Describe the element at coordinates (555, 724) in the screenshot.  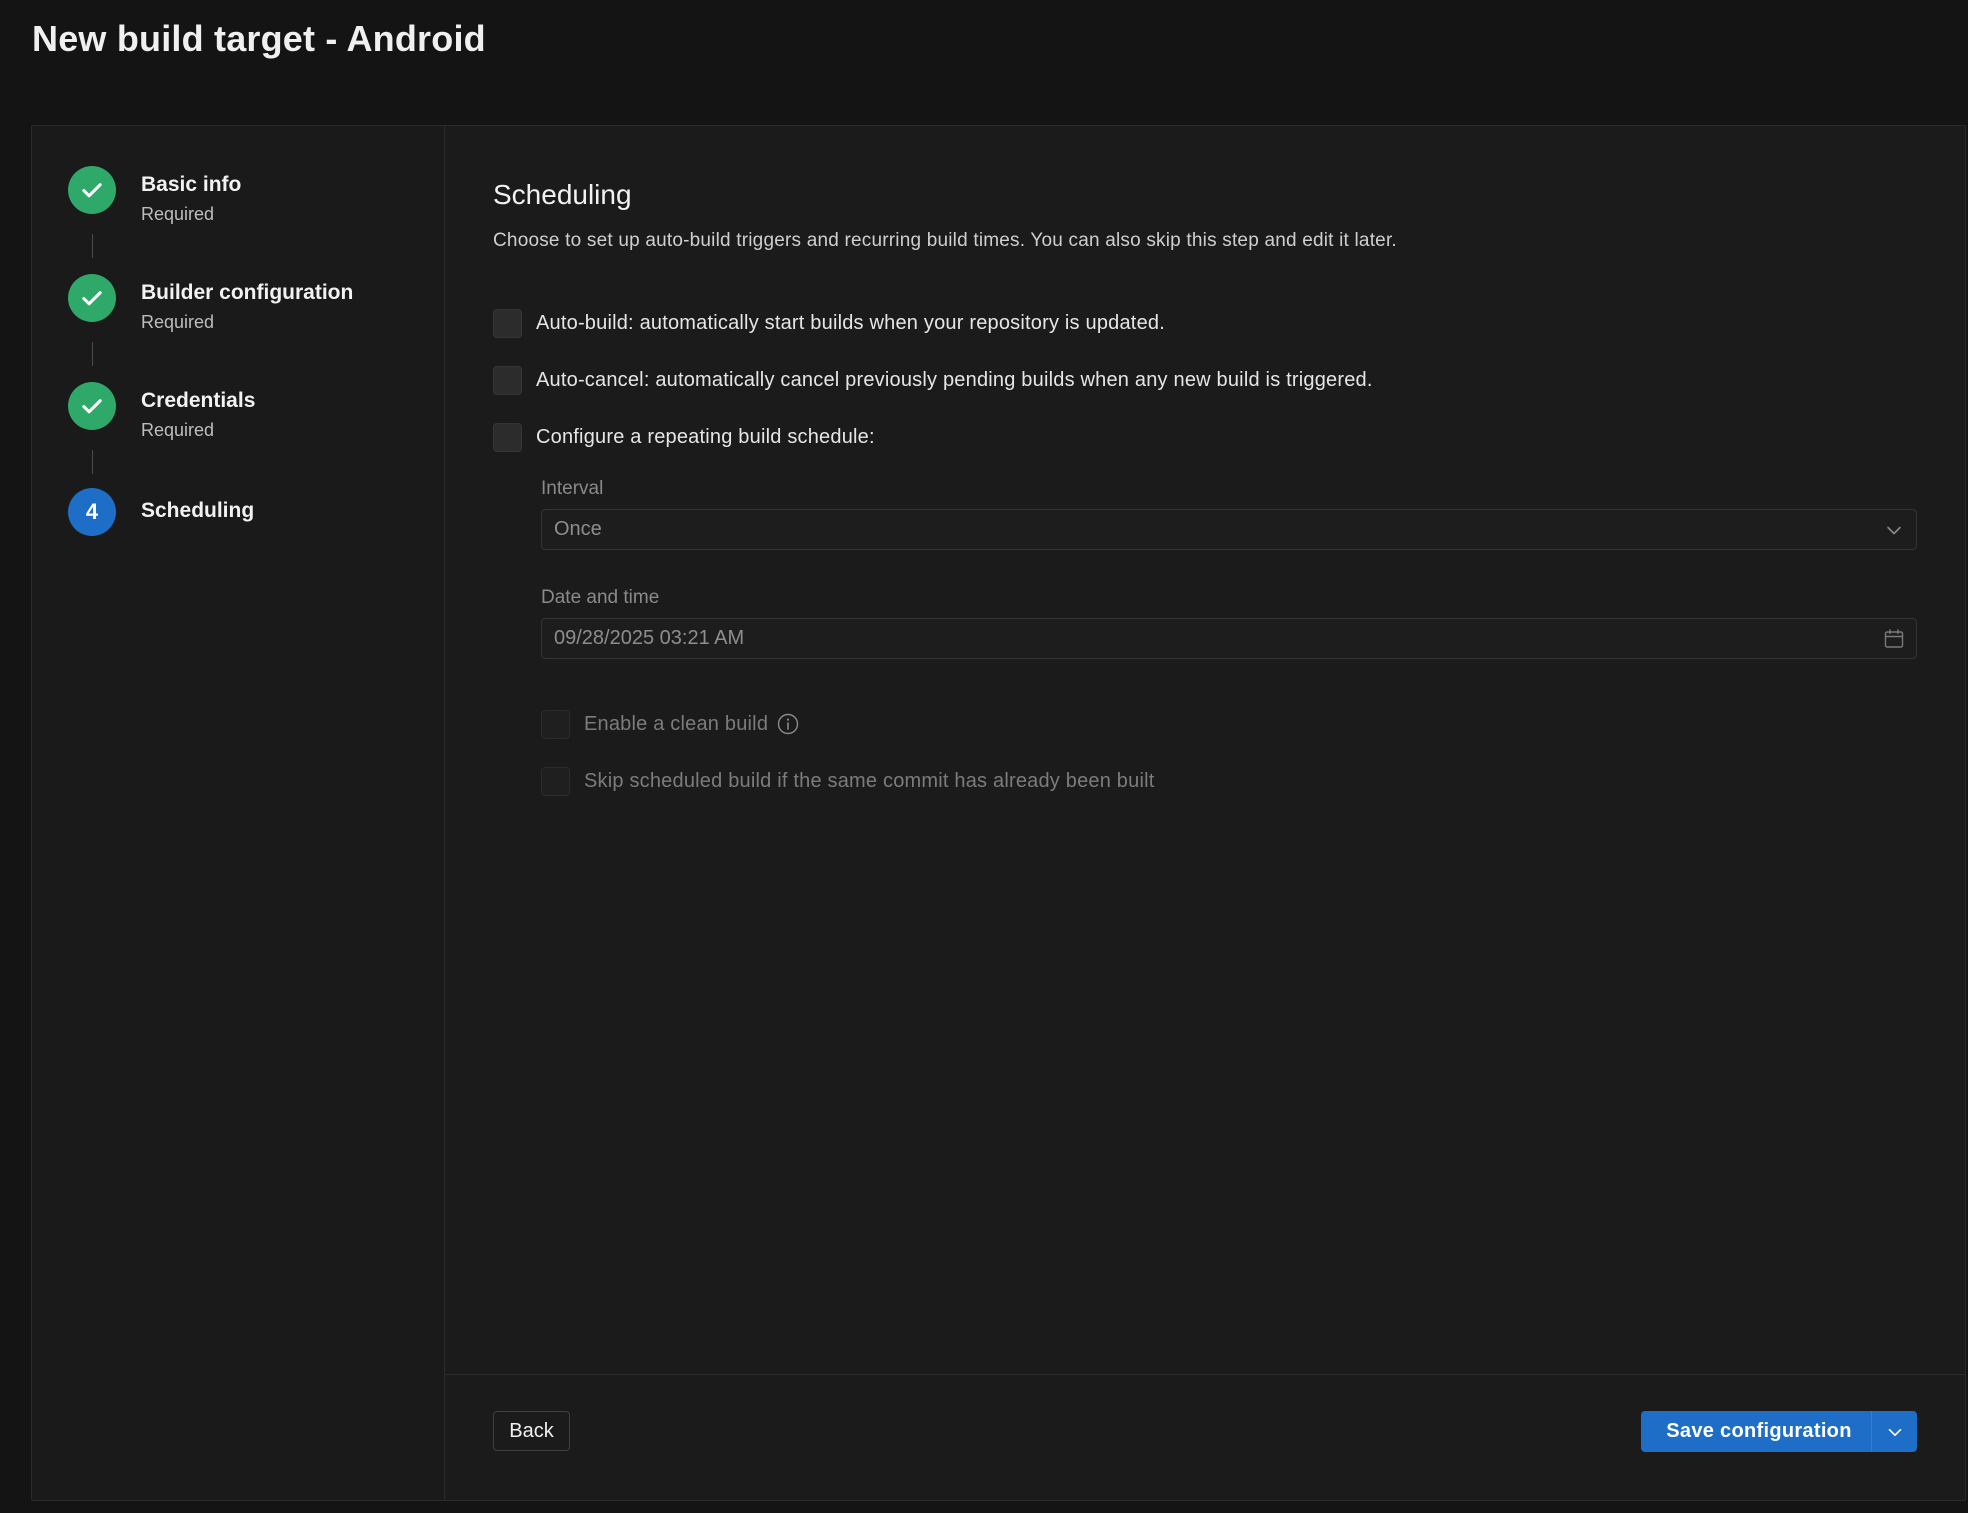
I see `clean-build-checkbox` at that location.